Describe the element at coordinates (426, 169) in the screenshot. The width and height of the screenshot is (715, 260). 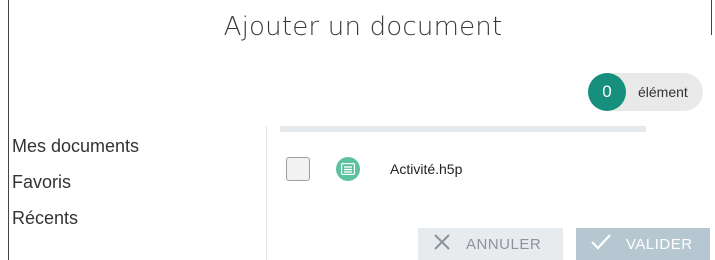
I see `file-name: Activité.h5p` at that location.